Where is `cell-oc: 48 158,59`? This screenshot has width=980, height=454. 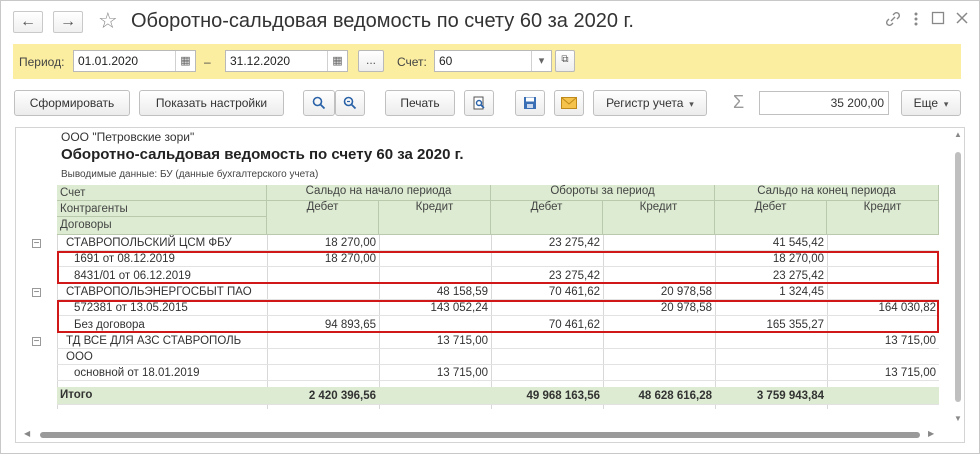
cell-oc: 48 158,59 is located at coordinates (435, 292).